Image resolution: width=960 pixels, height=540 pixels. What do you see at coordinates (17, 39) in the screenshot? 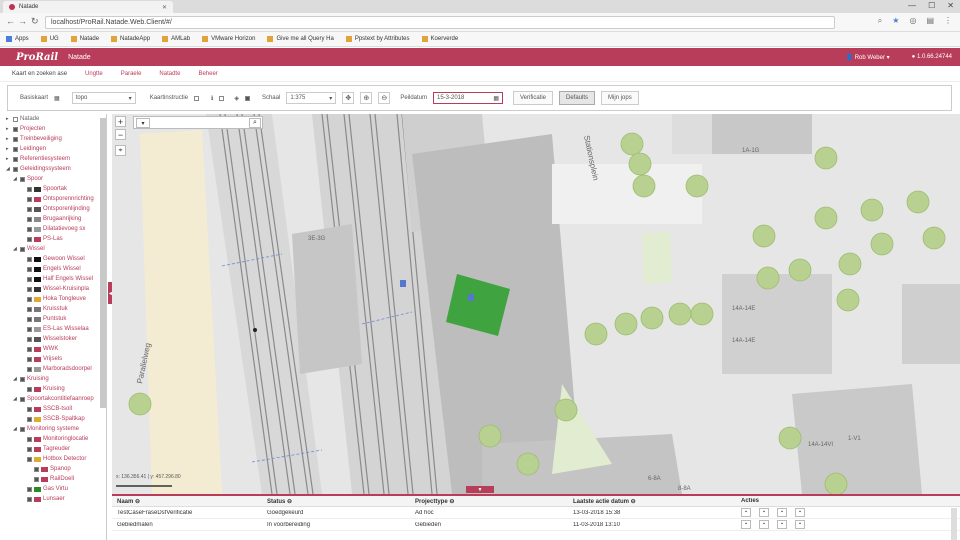
I see `bookmark-item: Apps` at bounding box center [17, 39].